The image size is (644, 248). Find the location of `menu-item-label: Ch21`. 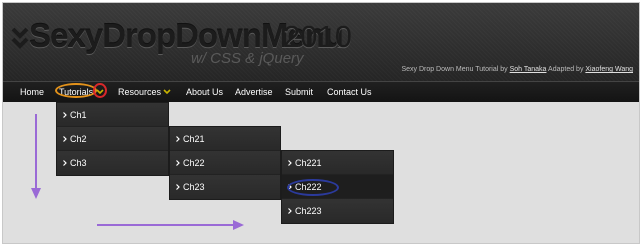

menu-item-label: Ch21 is located at coordinates (194, 139).